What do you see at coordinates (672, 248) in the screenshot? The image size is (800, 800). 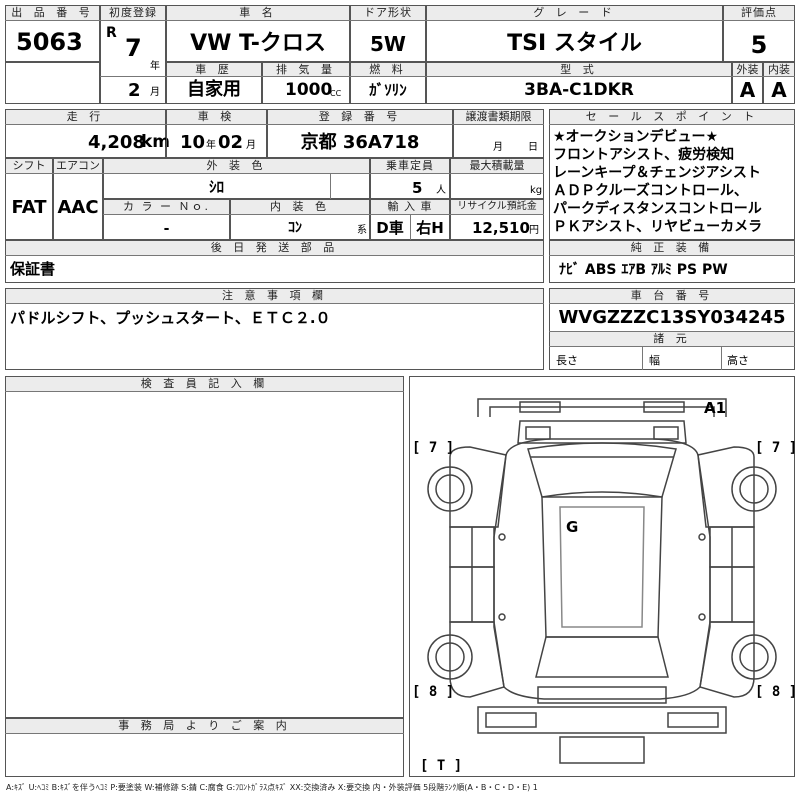 I see `equipment-label: 純 正 装 備` at bounding box center [672, 248].